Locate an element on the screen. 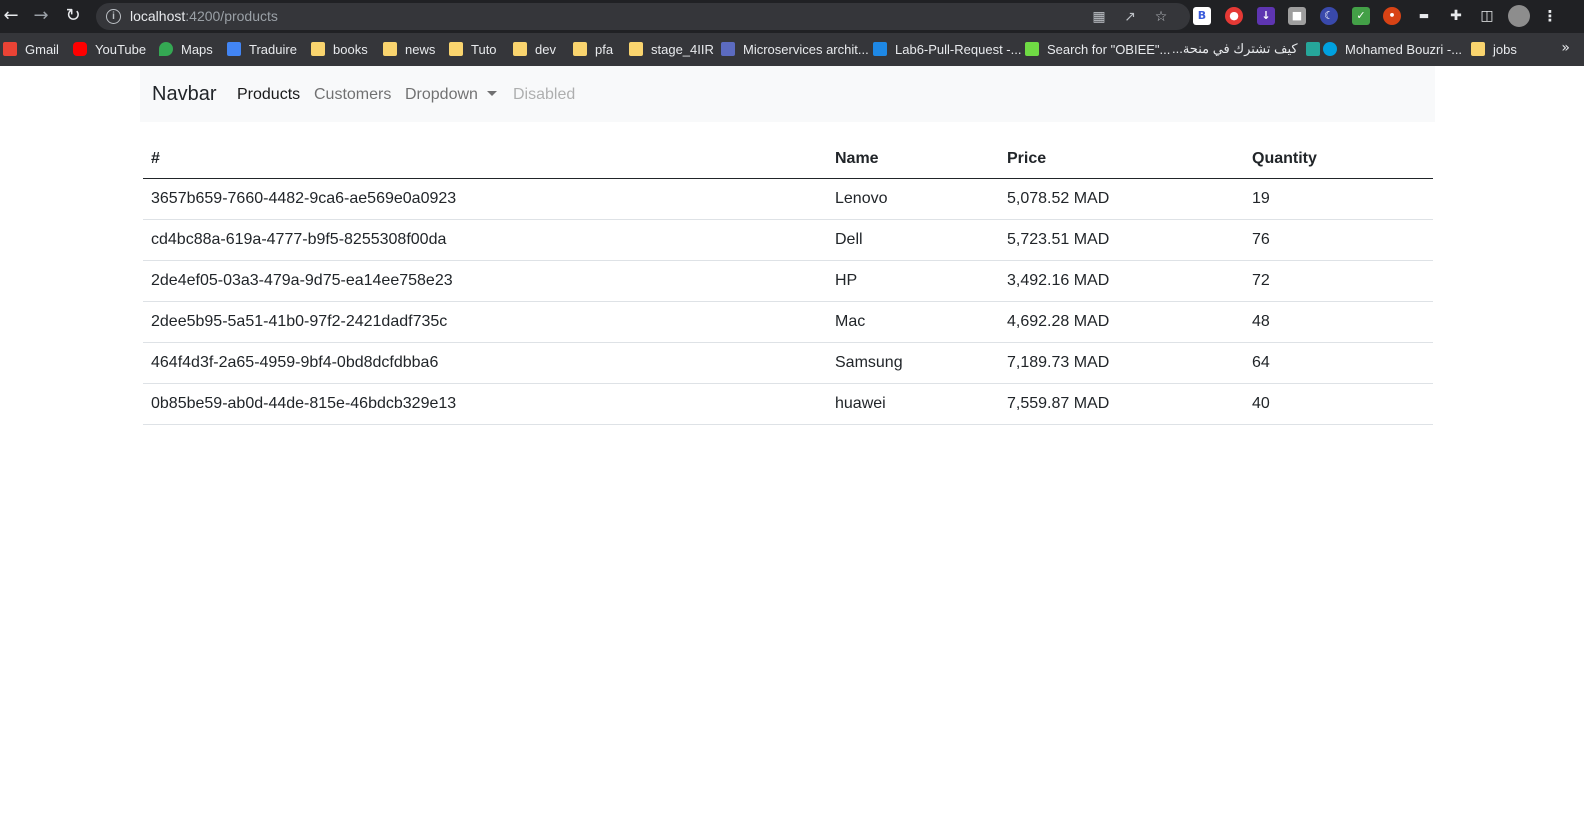 This screenshot has width=1584, height=833. extension-moon-icon: ☾ is located at coordinates (1329, 16).